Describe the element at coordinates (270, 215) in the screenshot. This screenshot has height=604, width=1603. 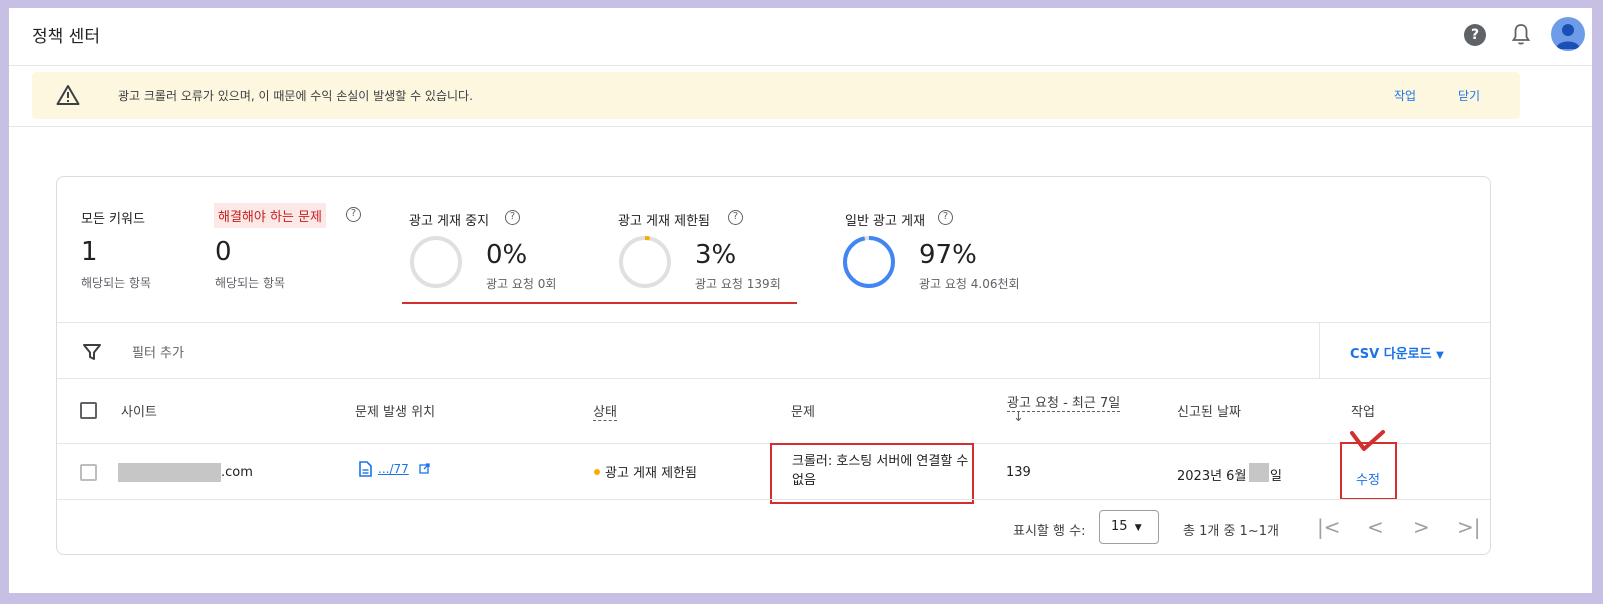
I see `issues-label: 해결해야 하는 문제` at that location.